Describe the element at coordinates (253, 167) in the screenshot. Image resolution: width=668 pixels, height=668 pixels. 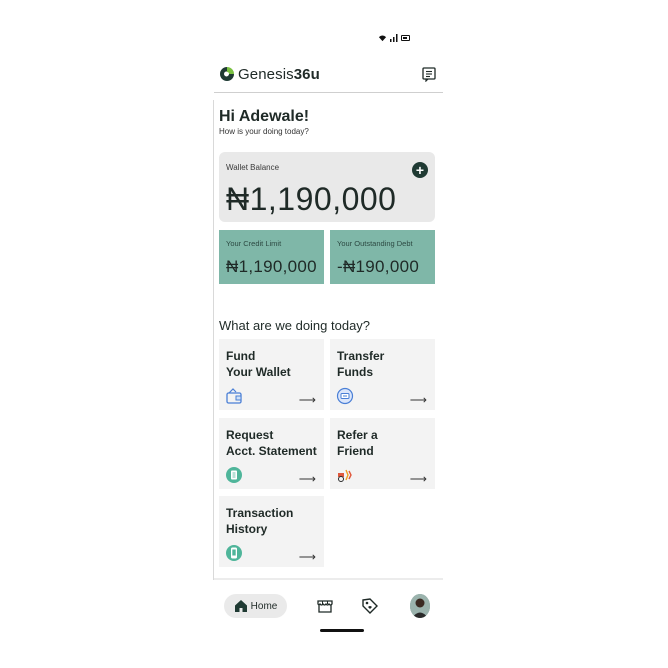
I see `wallet-balance-label: Wallet Balance` at that location.